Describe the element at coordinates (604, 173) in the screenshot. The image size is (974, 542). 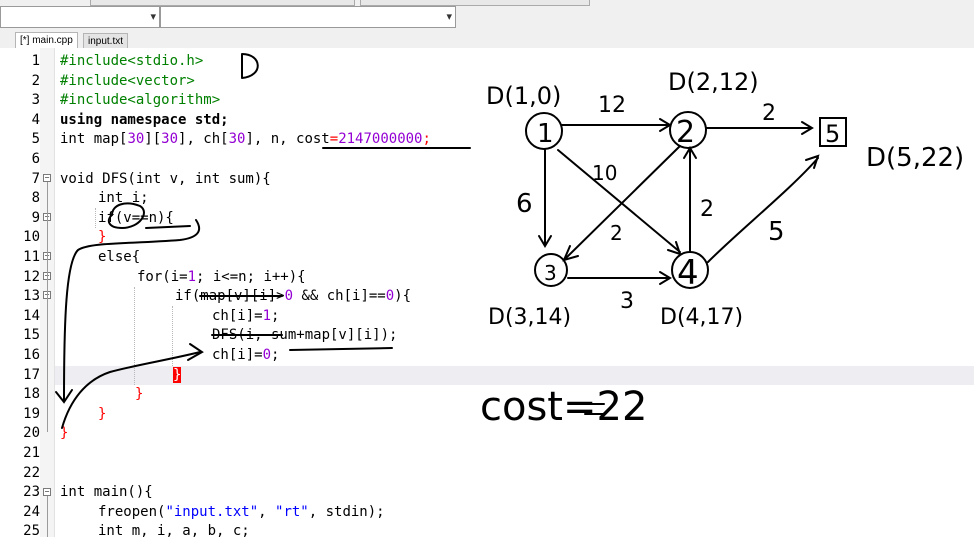
I see `edge-weight: 10` at that location.